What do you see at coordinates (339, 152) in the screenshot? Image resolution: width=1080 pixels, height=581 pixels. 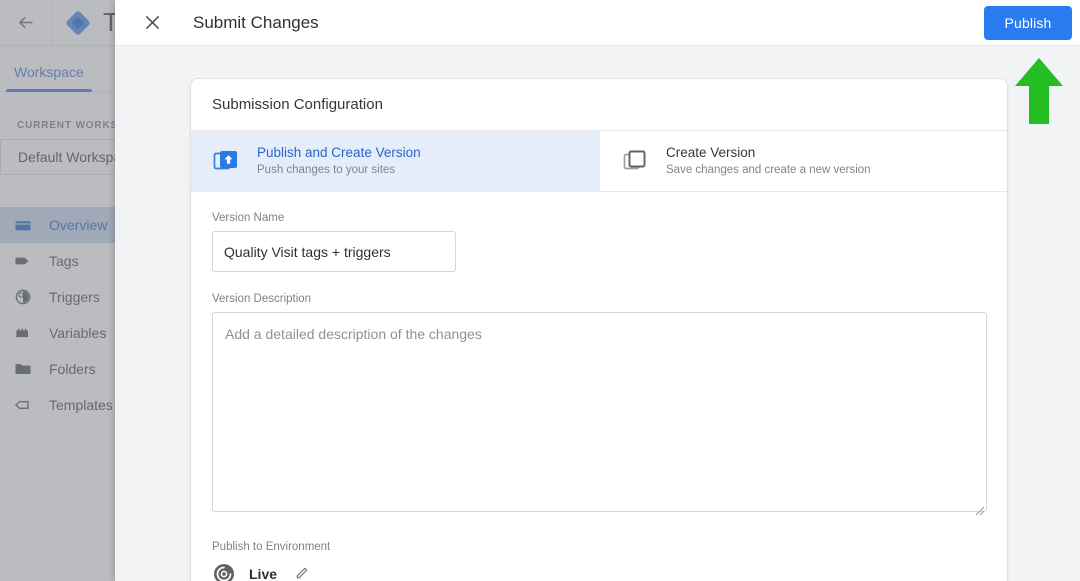 I see `option-title: Publish and Create Version` at bounding box center [339, 152].